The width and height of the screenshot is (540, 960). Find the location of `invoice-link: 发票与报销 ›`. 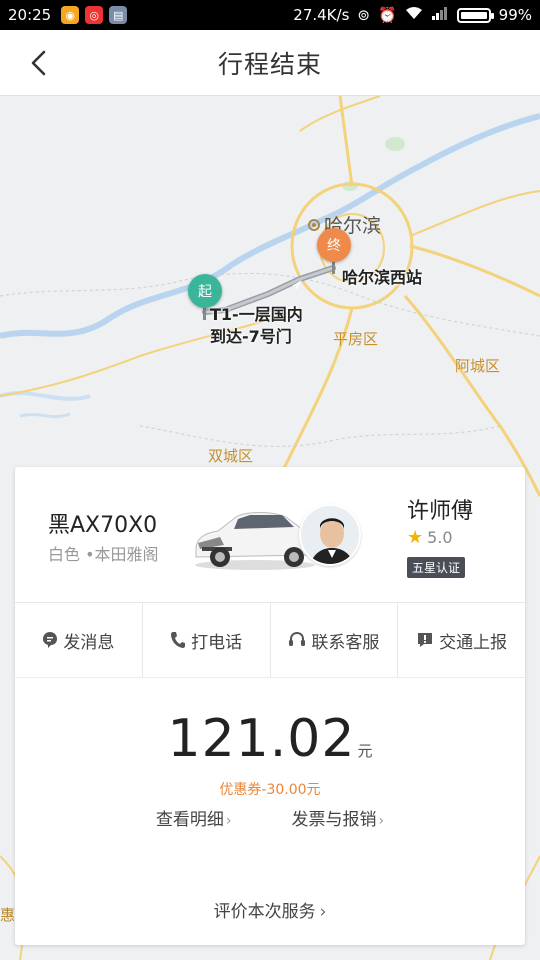

invoice-link: 发票与报销 › is located at coordinates (338, 817).